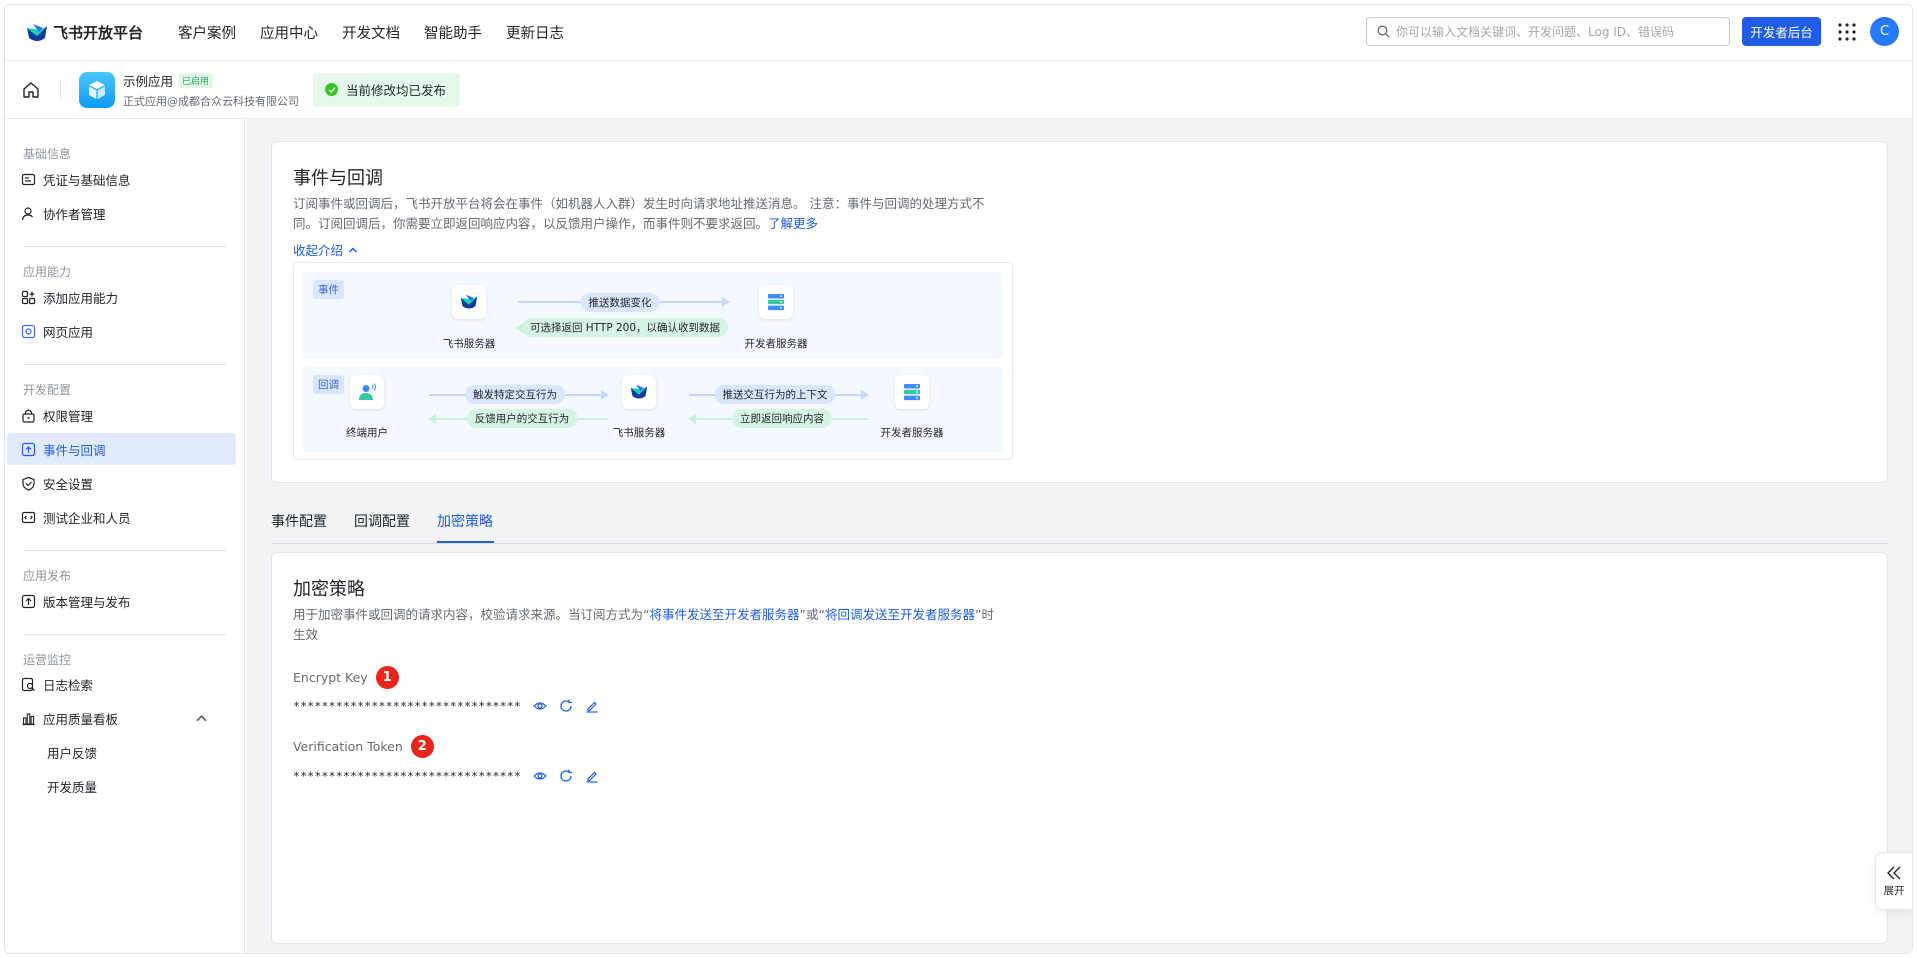  Describe the element at coordinates (318, 250) in the screenshot. I see `collapse-label: 收起介绍` at that location.